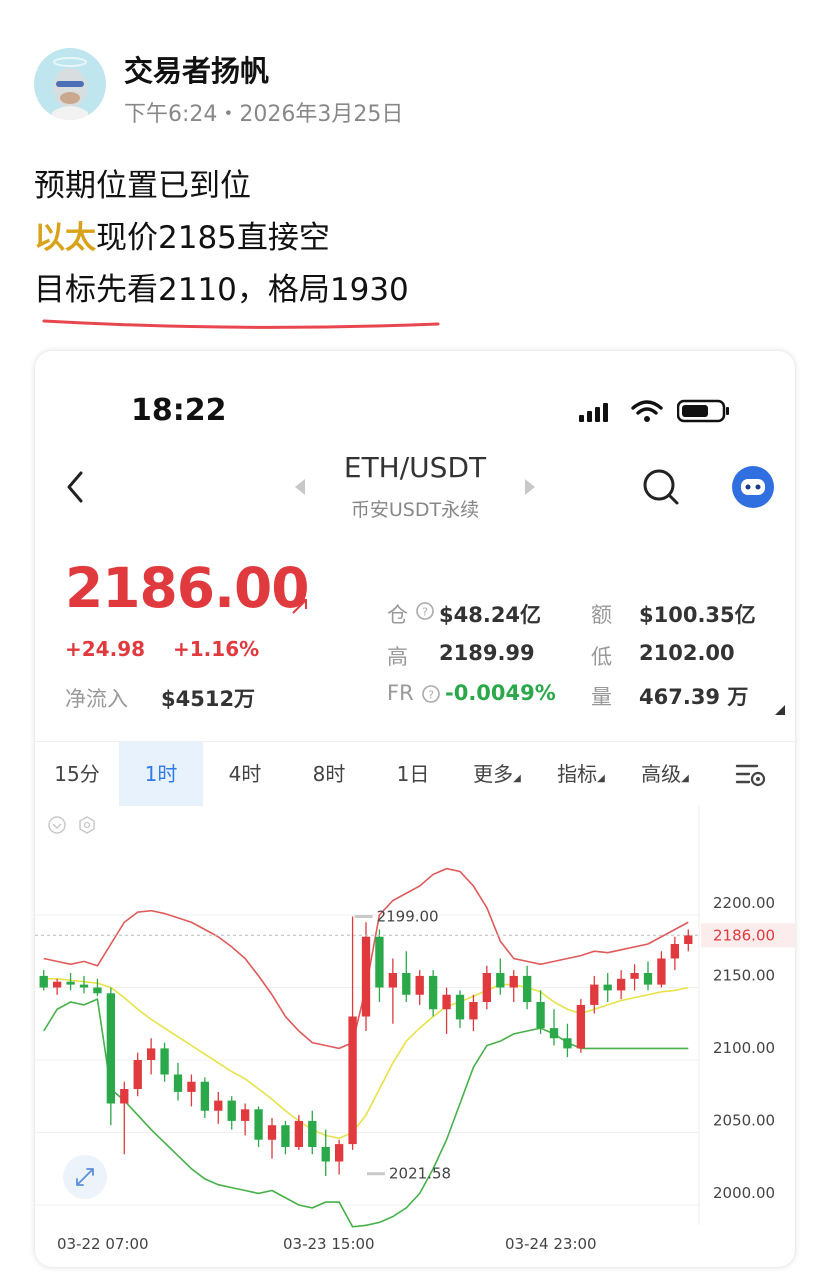  Describe the element at coordinates (530, 487) in the screenshot. I see `next-pair-icon` at that location.